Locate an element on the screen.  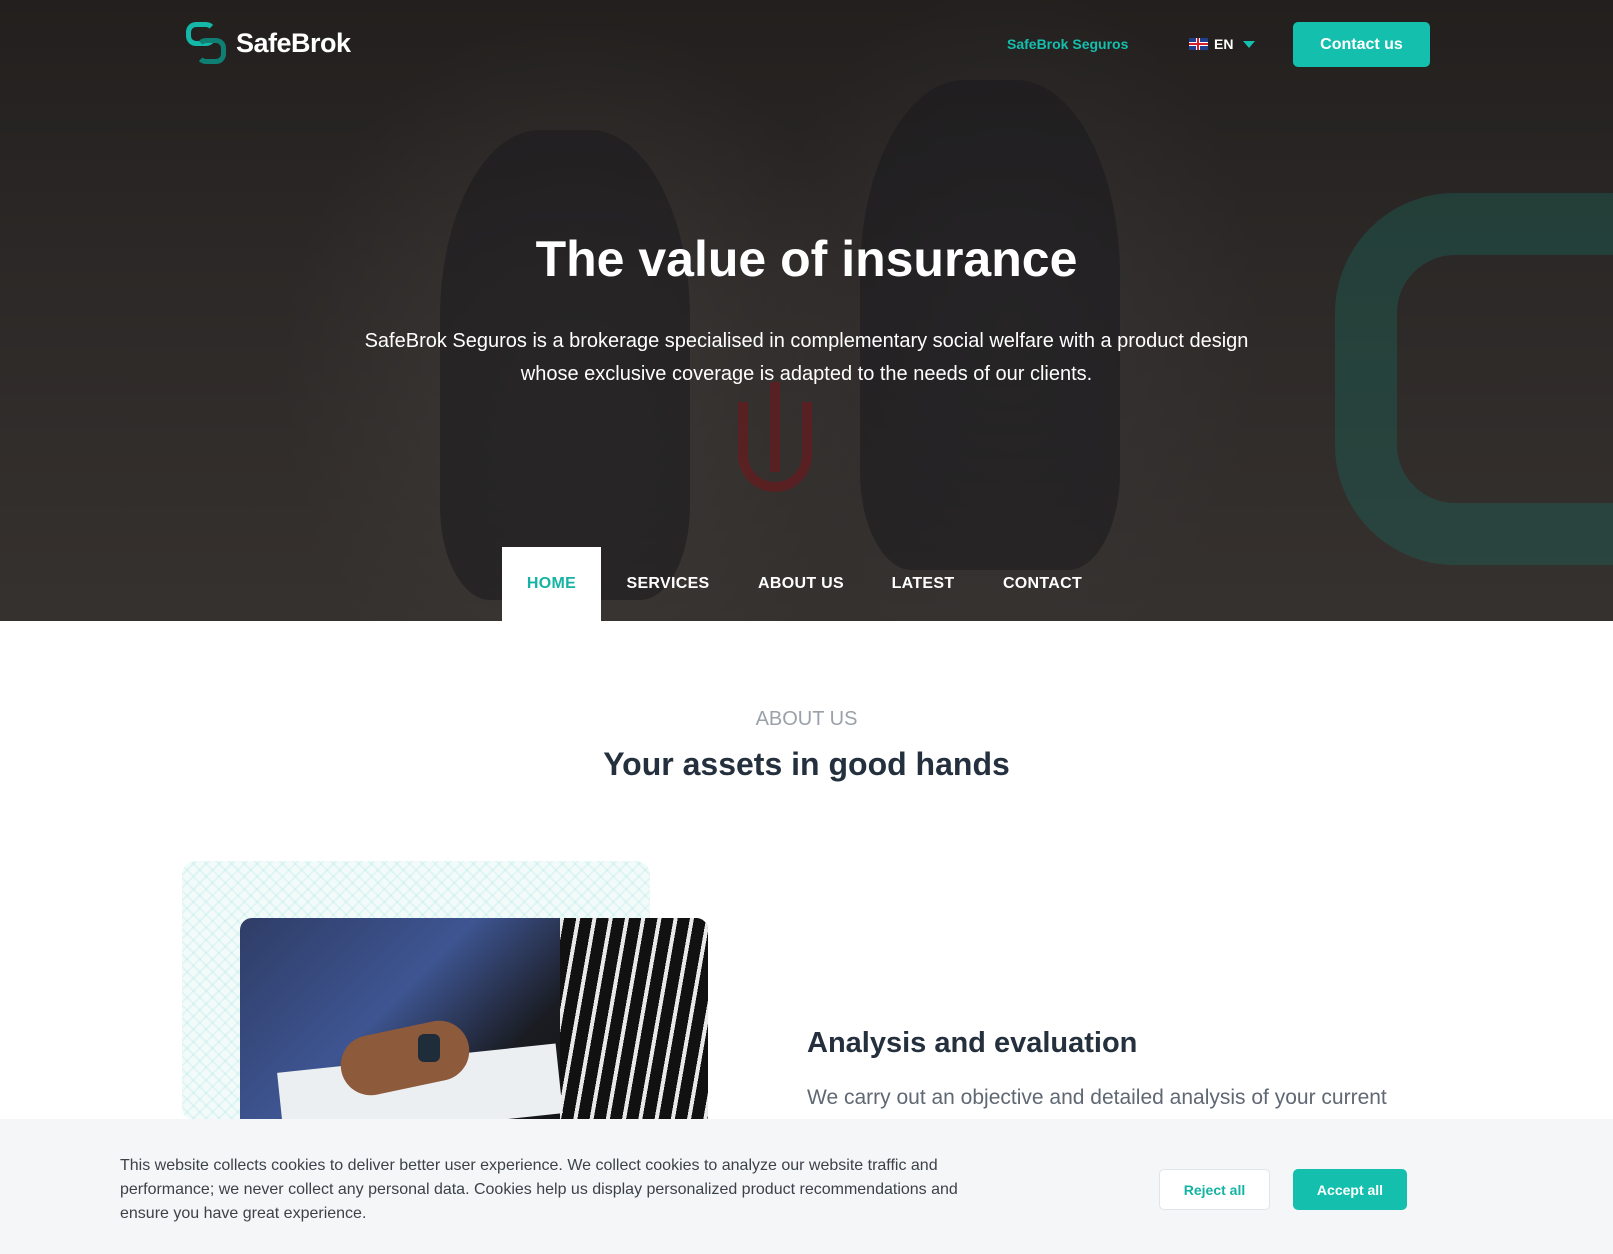
uk-flag-icon is located at coordinates (1198, 44).